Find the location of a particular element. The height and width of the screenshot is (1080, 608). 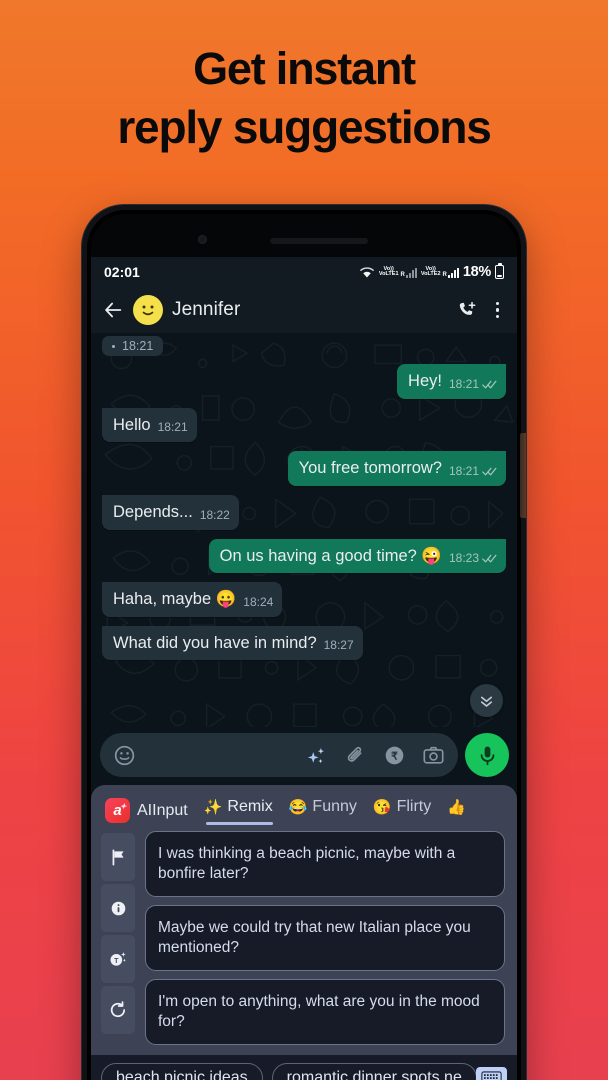

read-receipt-icon is located at coordinates (489, 558).